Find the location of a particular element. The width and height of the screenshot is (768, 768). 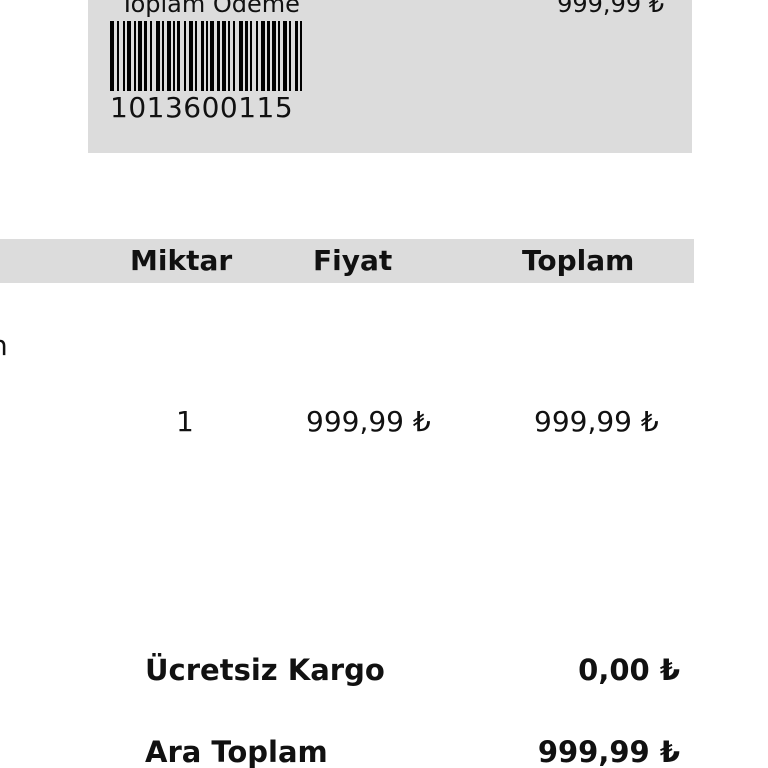

total-column-header: Toplam is located at coordinates (578, 260).